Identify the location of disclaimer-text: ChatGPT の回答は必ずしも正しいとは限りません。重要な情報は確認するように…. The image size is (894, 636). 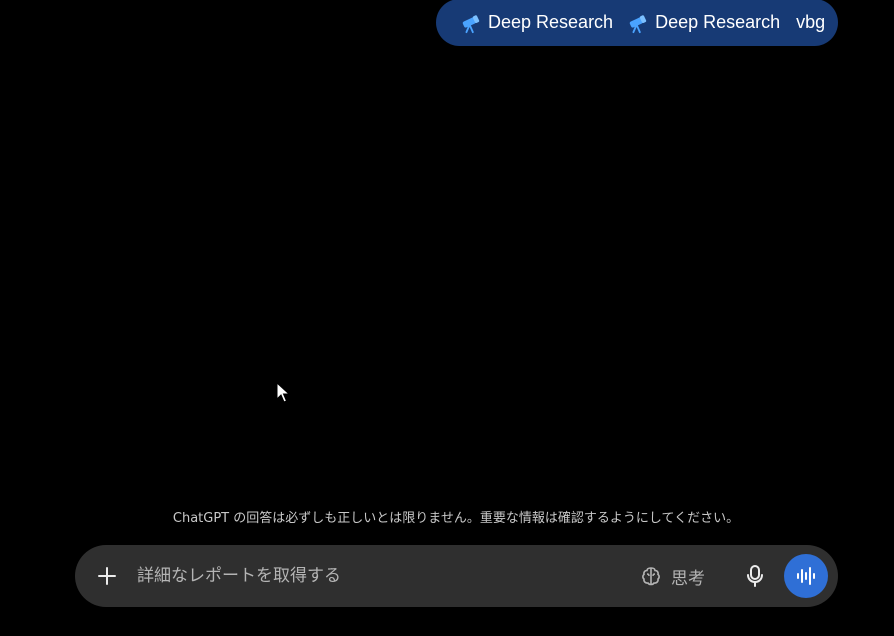
(456, 518).